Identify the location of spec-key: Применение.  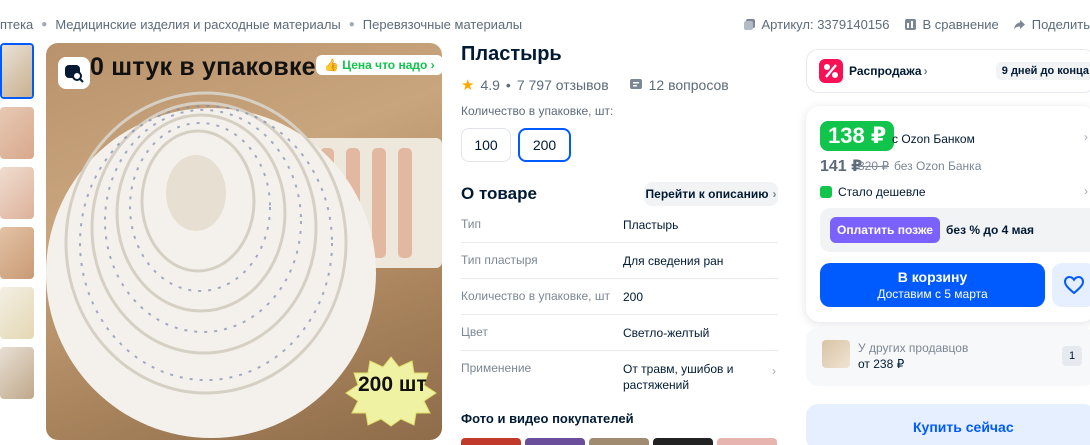
(496, 368).